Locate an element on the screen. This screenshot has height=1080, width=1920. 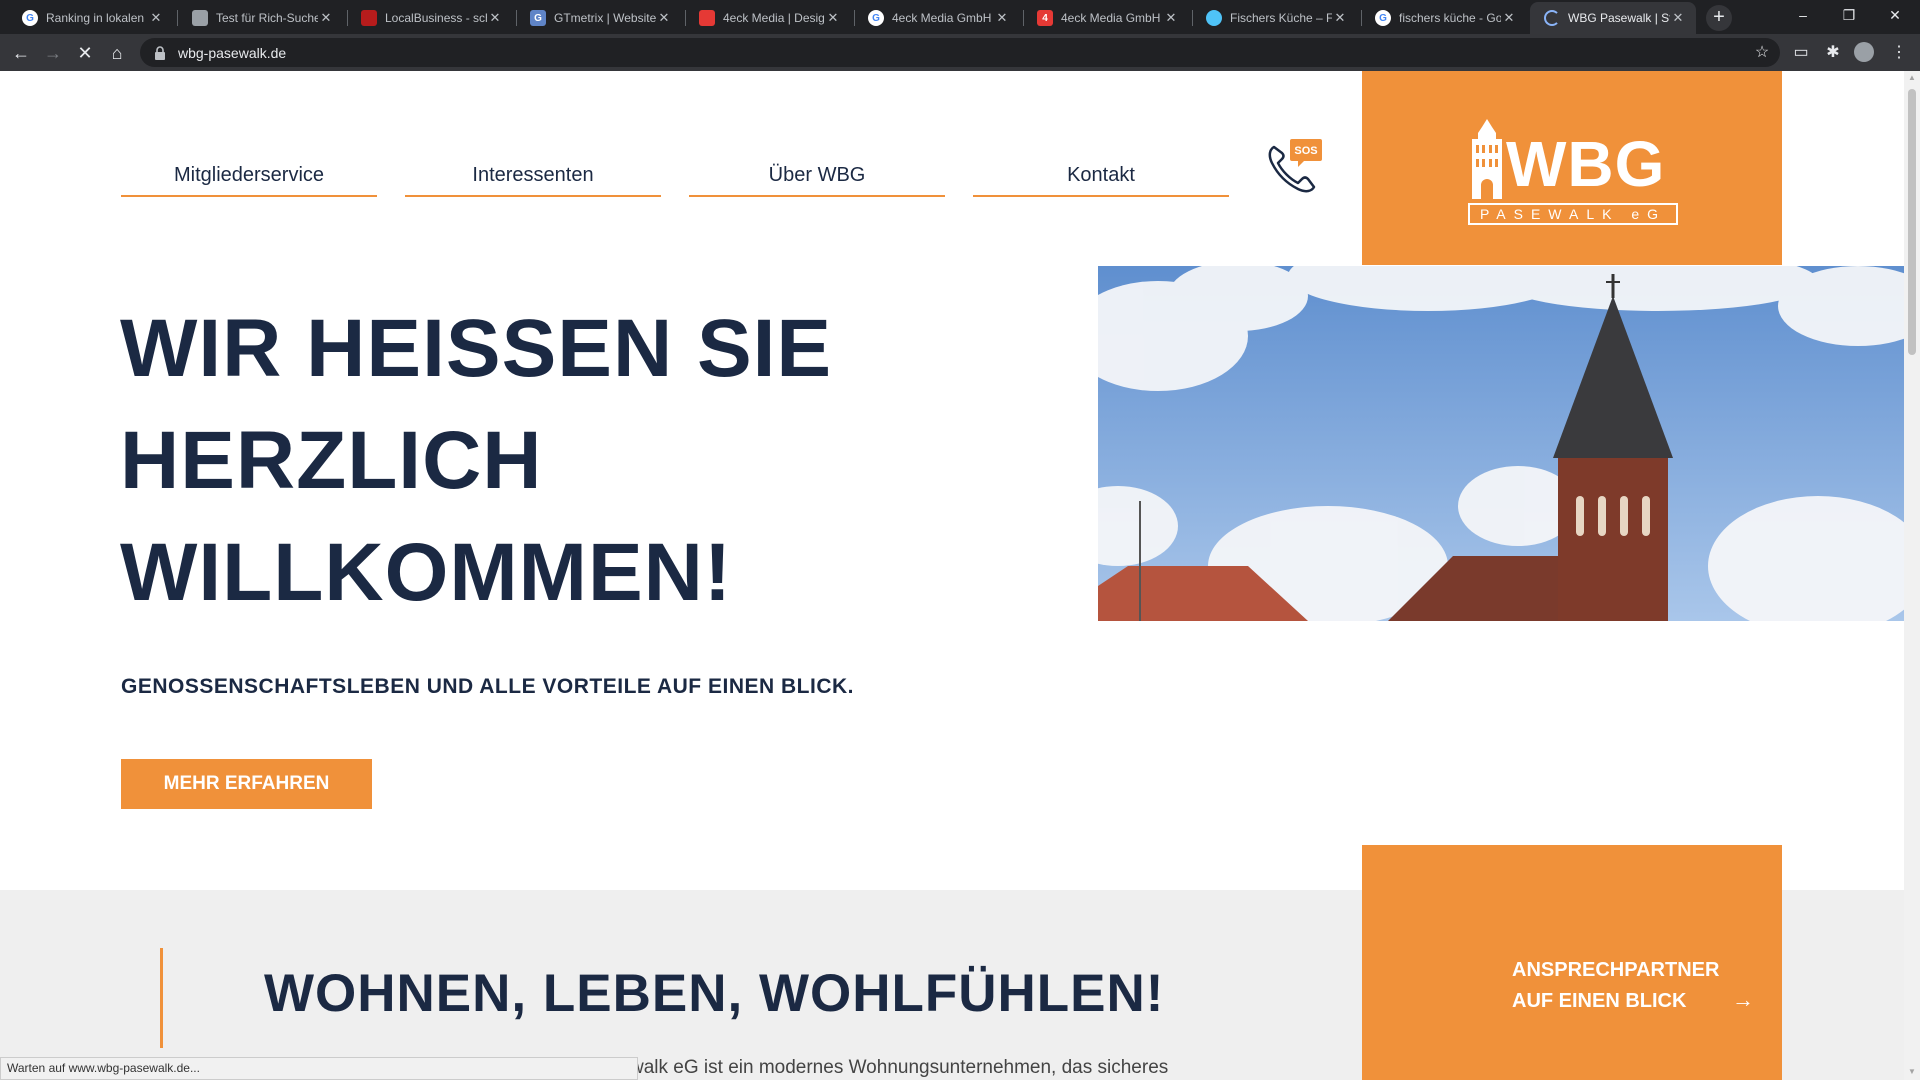
4eck-icon is located at coordinates (707, 18).